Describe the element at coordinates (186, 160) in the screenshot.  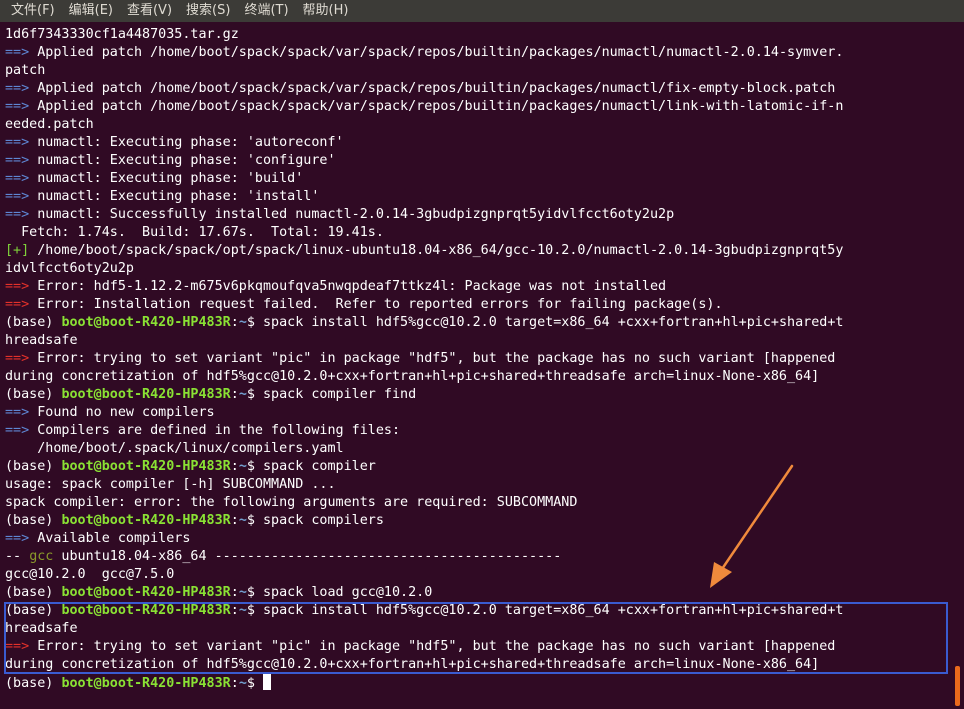
I see `terminal-text: numactl: Executing phase: 'configure'` at that location.